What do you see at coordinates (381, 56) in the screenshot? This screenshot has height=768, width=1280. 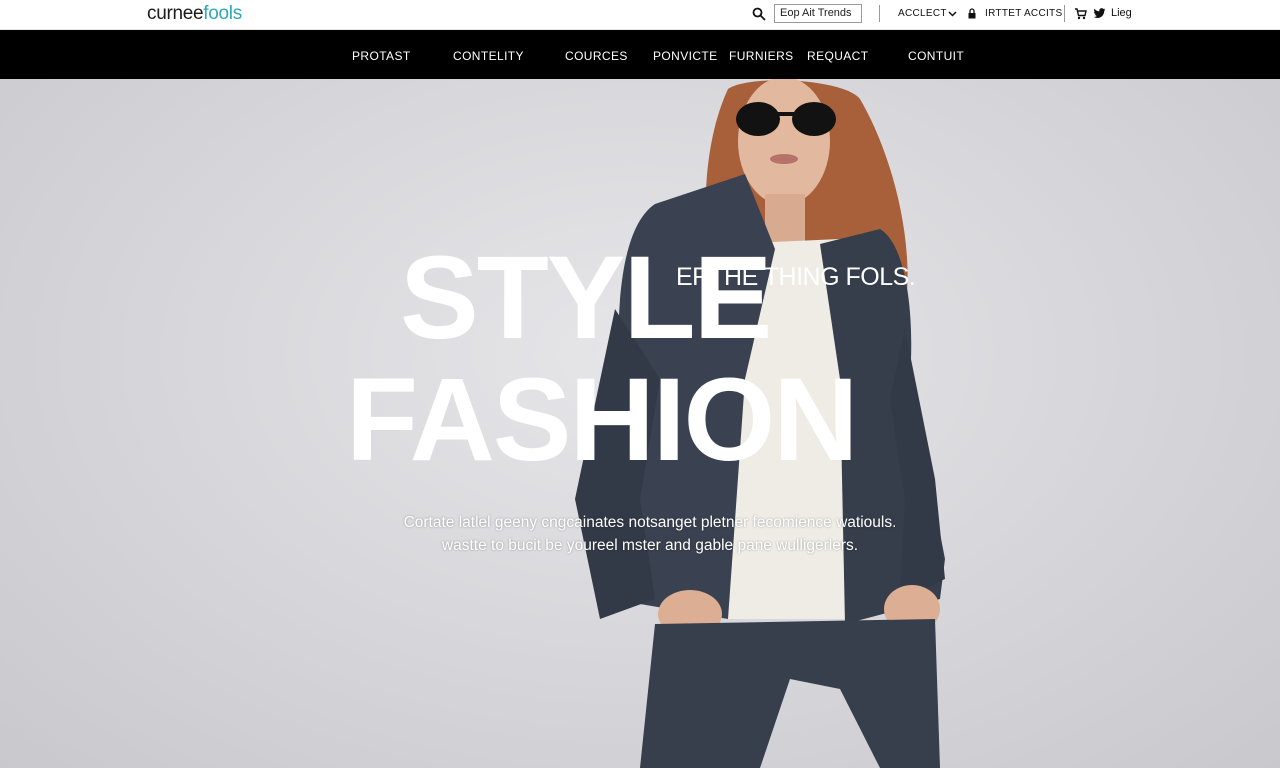 I see `nav-item-protast: PROTAST` at bounding box center [381, 56].